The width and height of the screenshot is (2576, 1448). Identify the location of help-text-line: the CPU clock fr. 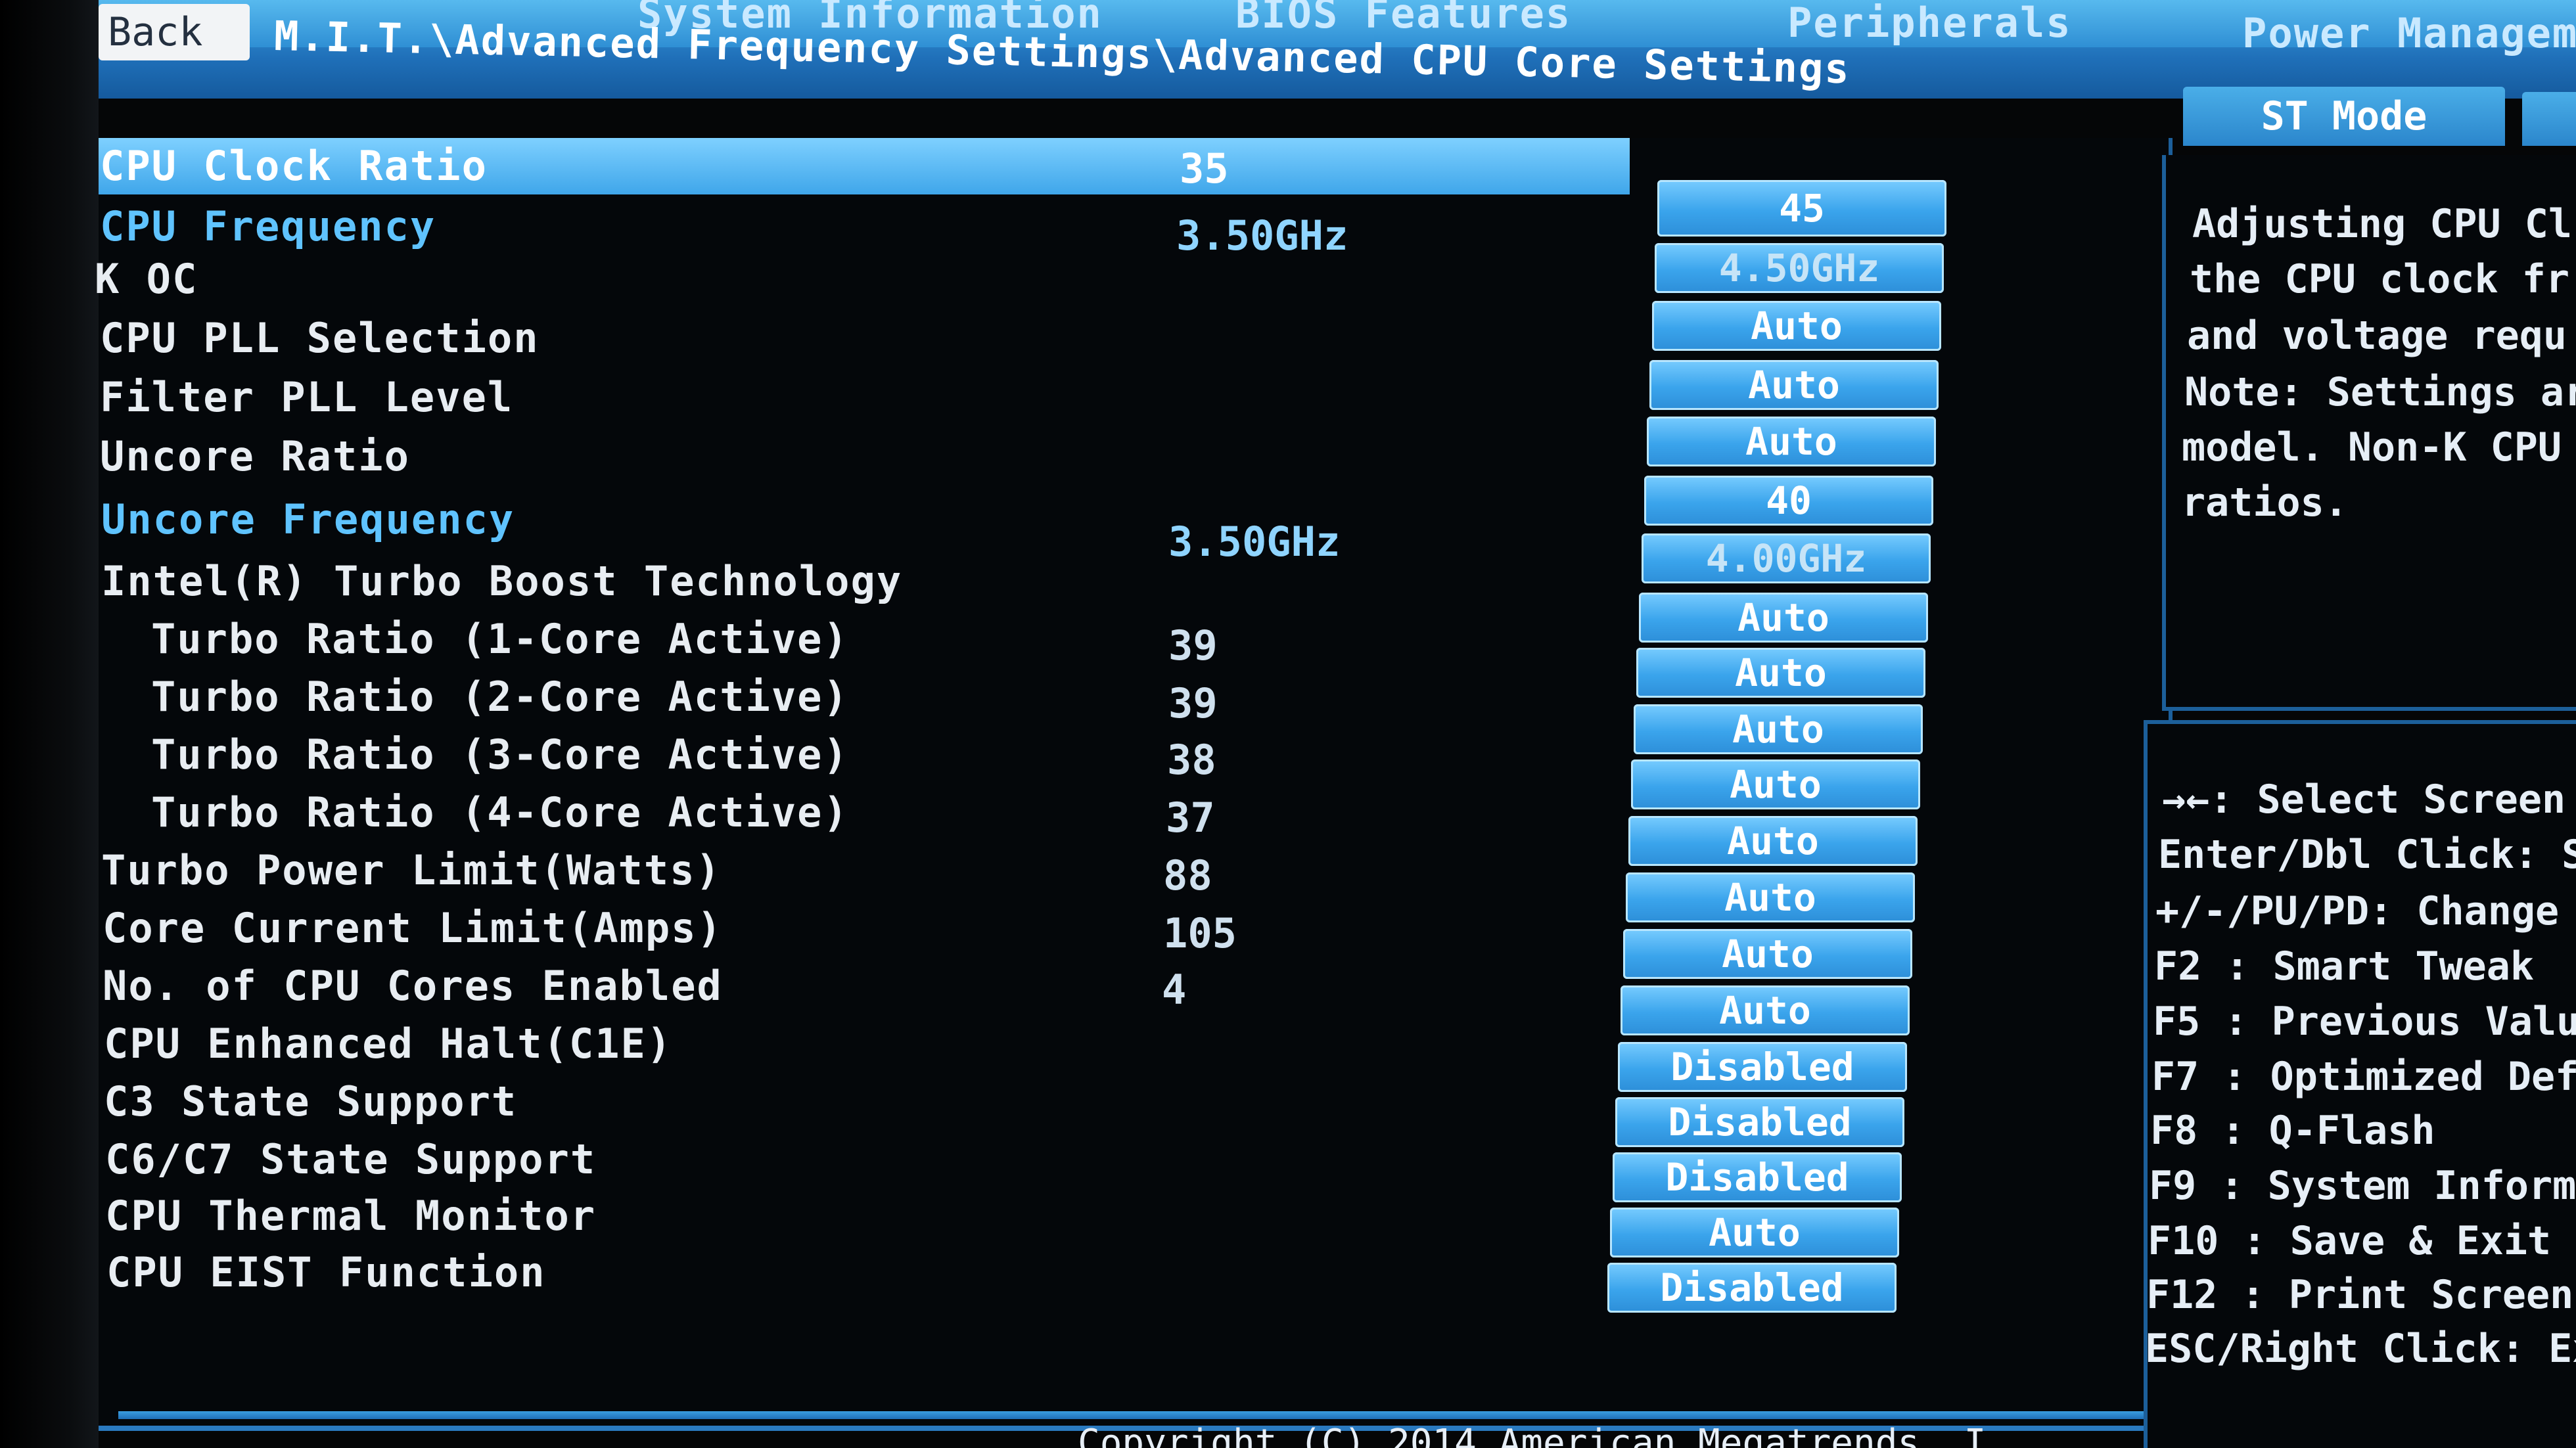
(2379, 279).